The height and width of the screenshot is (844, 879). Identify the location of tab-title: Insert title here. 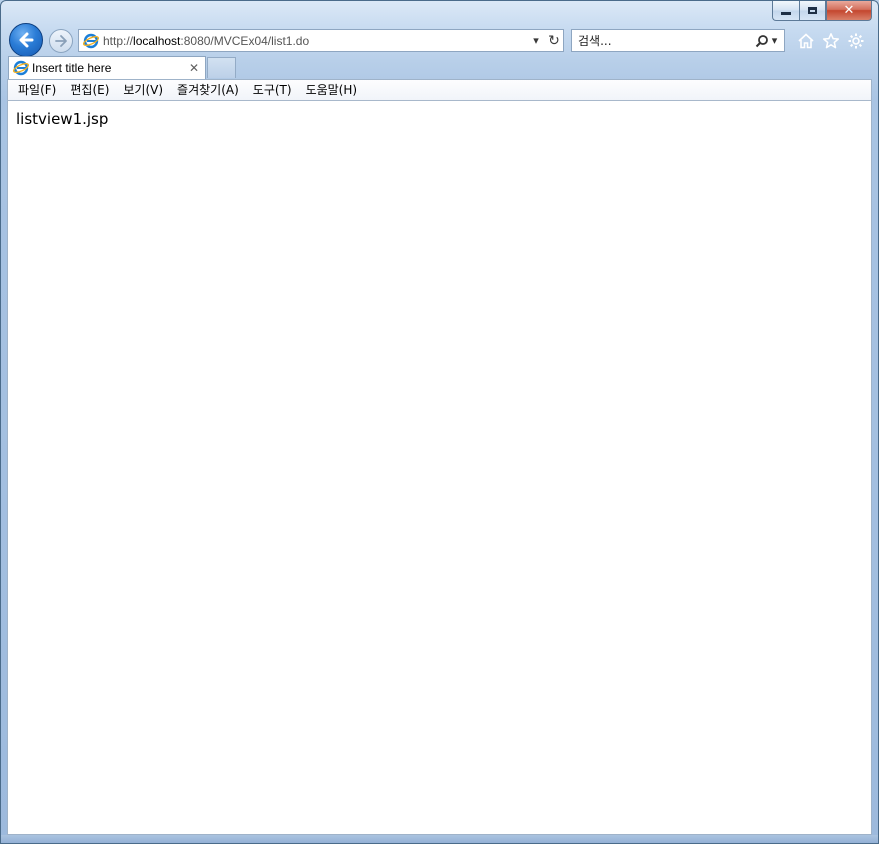
(72, 68).